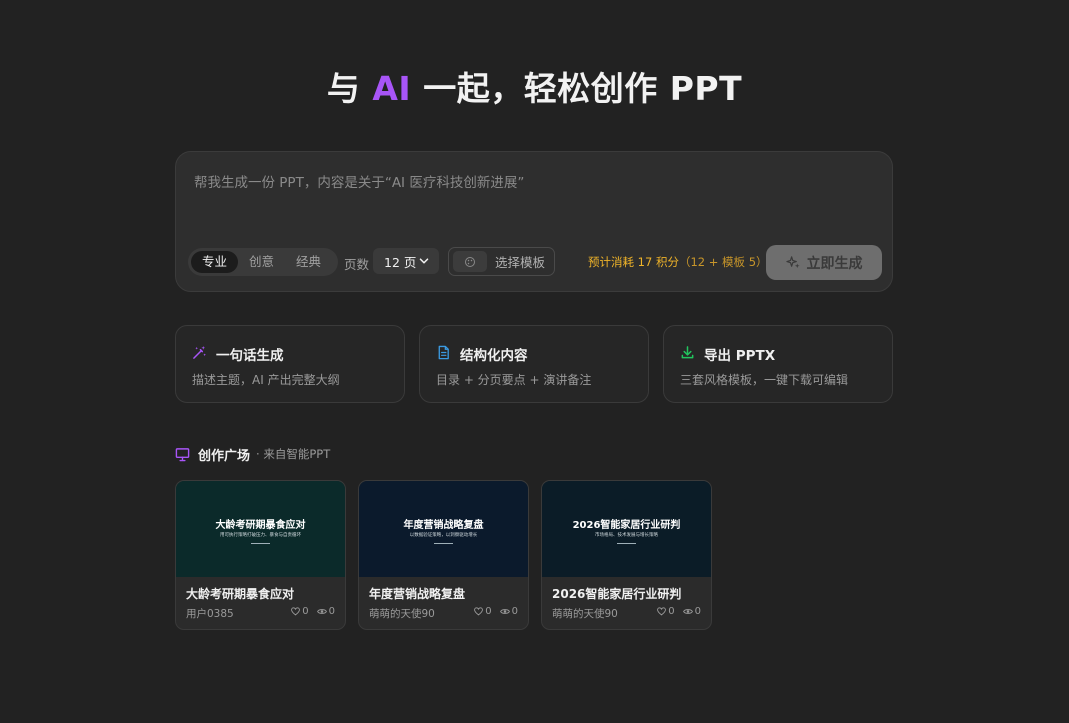 Image resolution: width=1069 pixels, height=723 pixels. What do you see at coordinates (253, 454) in the screenshot?
I see `gallery-header: 创作广场 · 来自智能PPT` at bounding box center [253, 454].